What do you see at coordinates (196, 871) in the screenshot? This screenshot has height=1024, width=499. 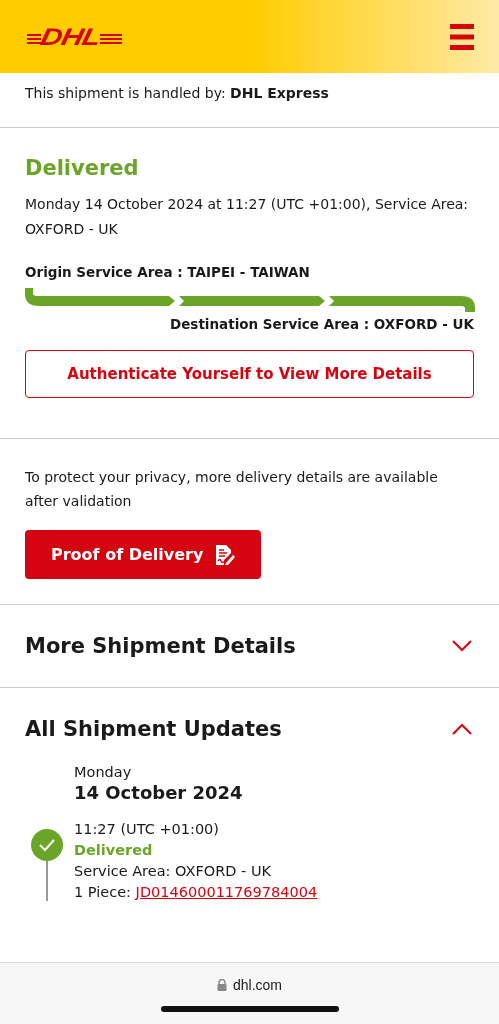 I see `event-area: Service Area: OXFORD - UK` at bounding box center [196, 871].